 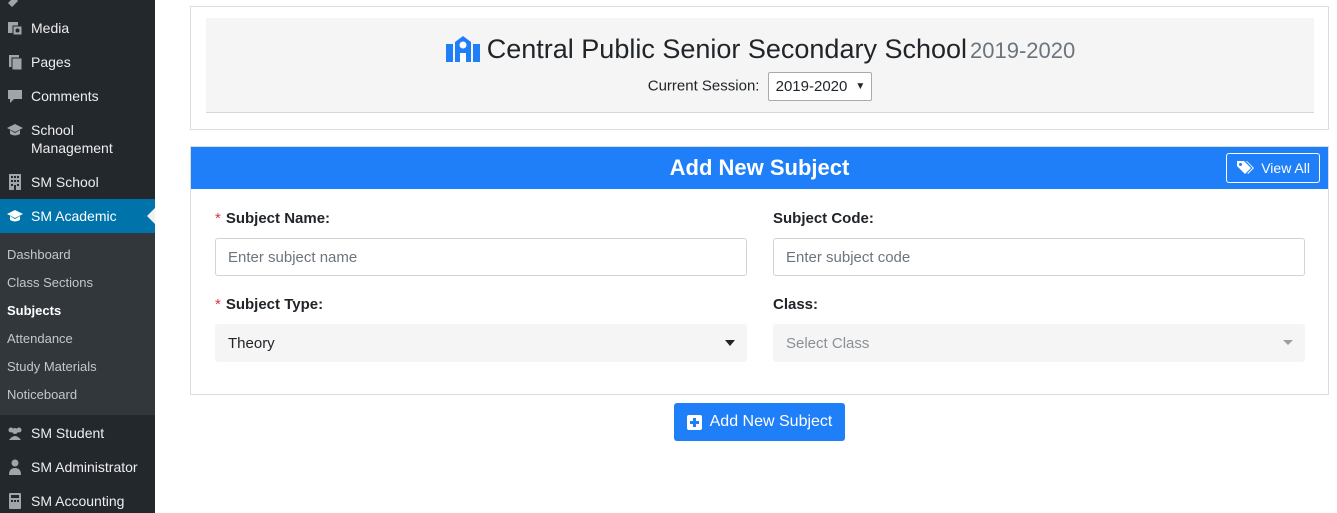 What do you see at coordinates (823, 218) in the screenshot?
I see `subject-code-label: Subject Code:` at bounding box center [823, 218].